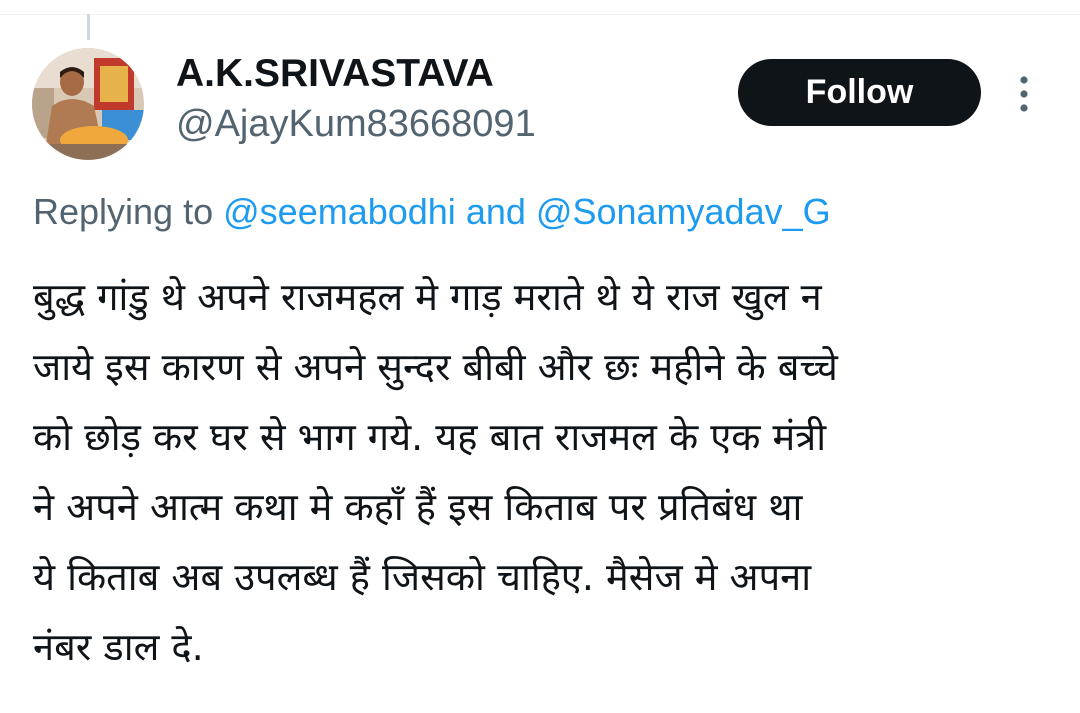 The height and width of the screenshot is (713, 1080). I want to click on tweet-text-line: नंबर डाल दे., so click(118, 647).